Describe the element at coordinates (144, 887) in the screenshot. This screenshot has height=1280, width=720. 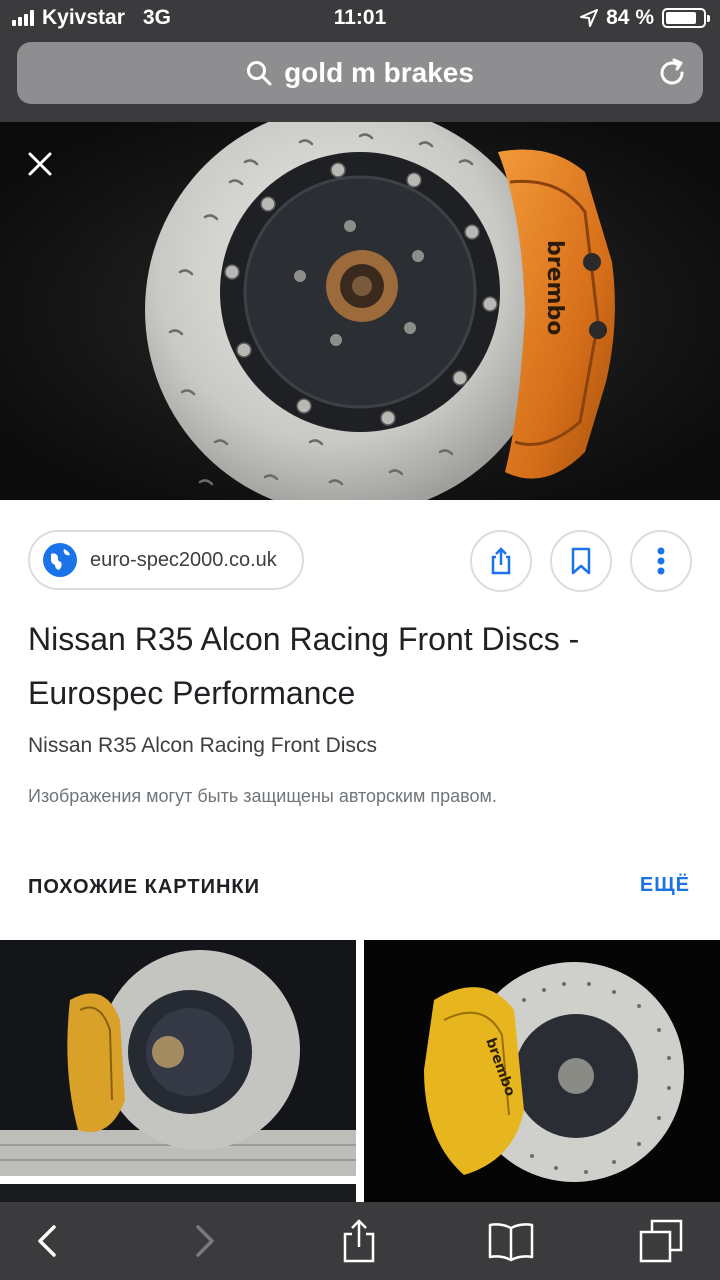
I see `related-images-heading: ПОХОЖИЕ КАРТИНКИ` at that location.